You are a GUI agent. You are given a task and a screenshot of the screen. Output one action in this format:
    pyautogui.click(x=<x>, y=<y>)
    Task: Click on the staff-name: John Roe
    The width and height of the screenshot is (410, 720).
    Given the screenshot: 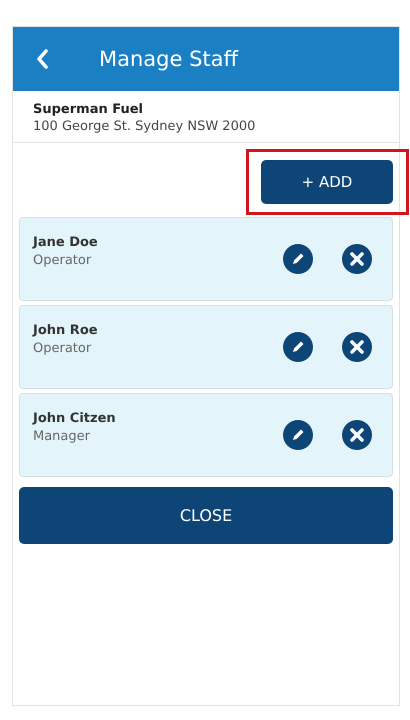 What is the action you would take?
    pyautogui.click(x=66, y=330)
    